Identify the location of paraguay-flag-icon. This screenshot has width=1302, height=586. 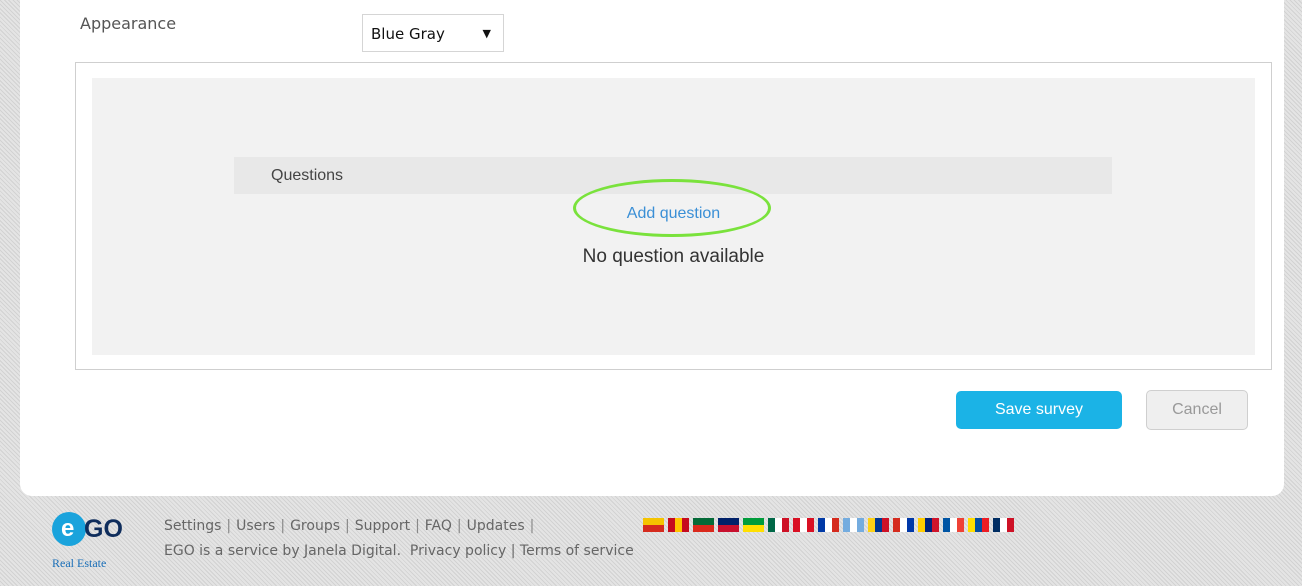
(903, 525).